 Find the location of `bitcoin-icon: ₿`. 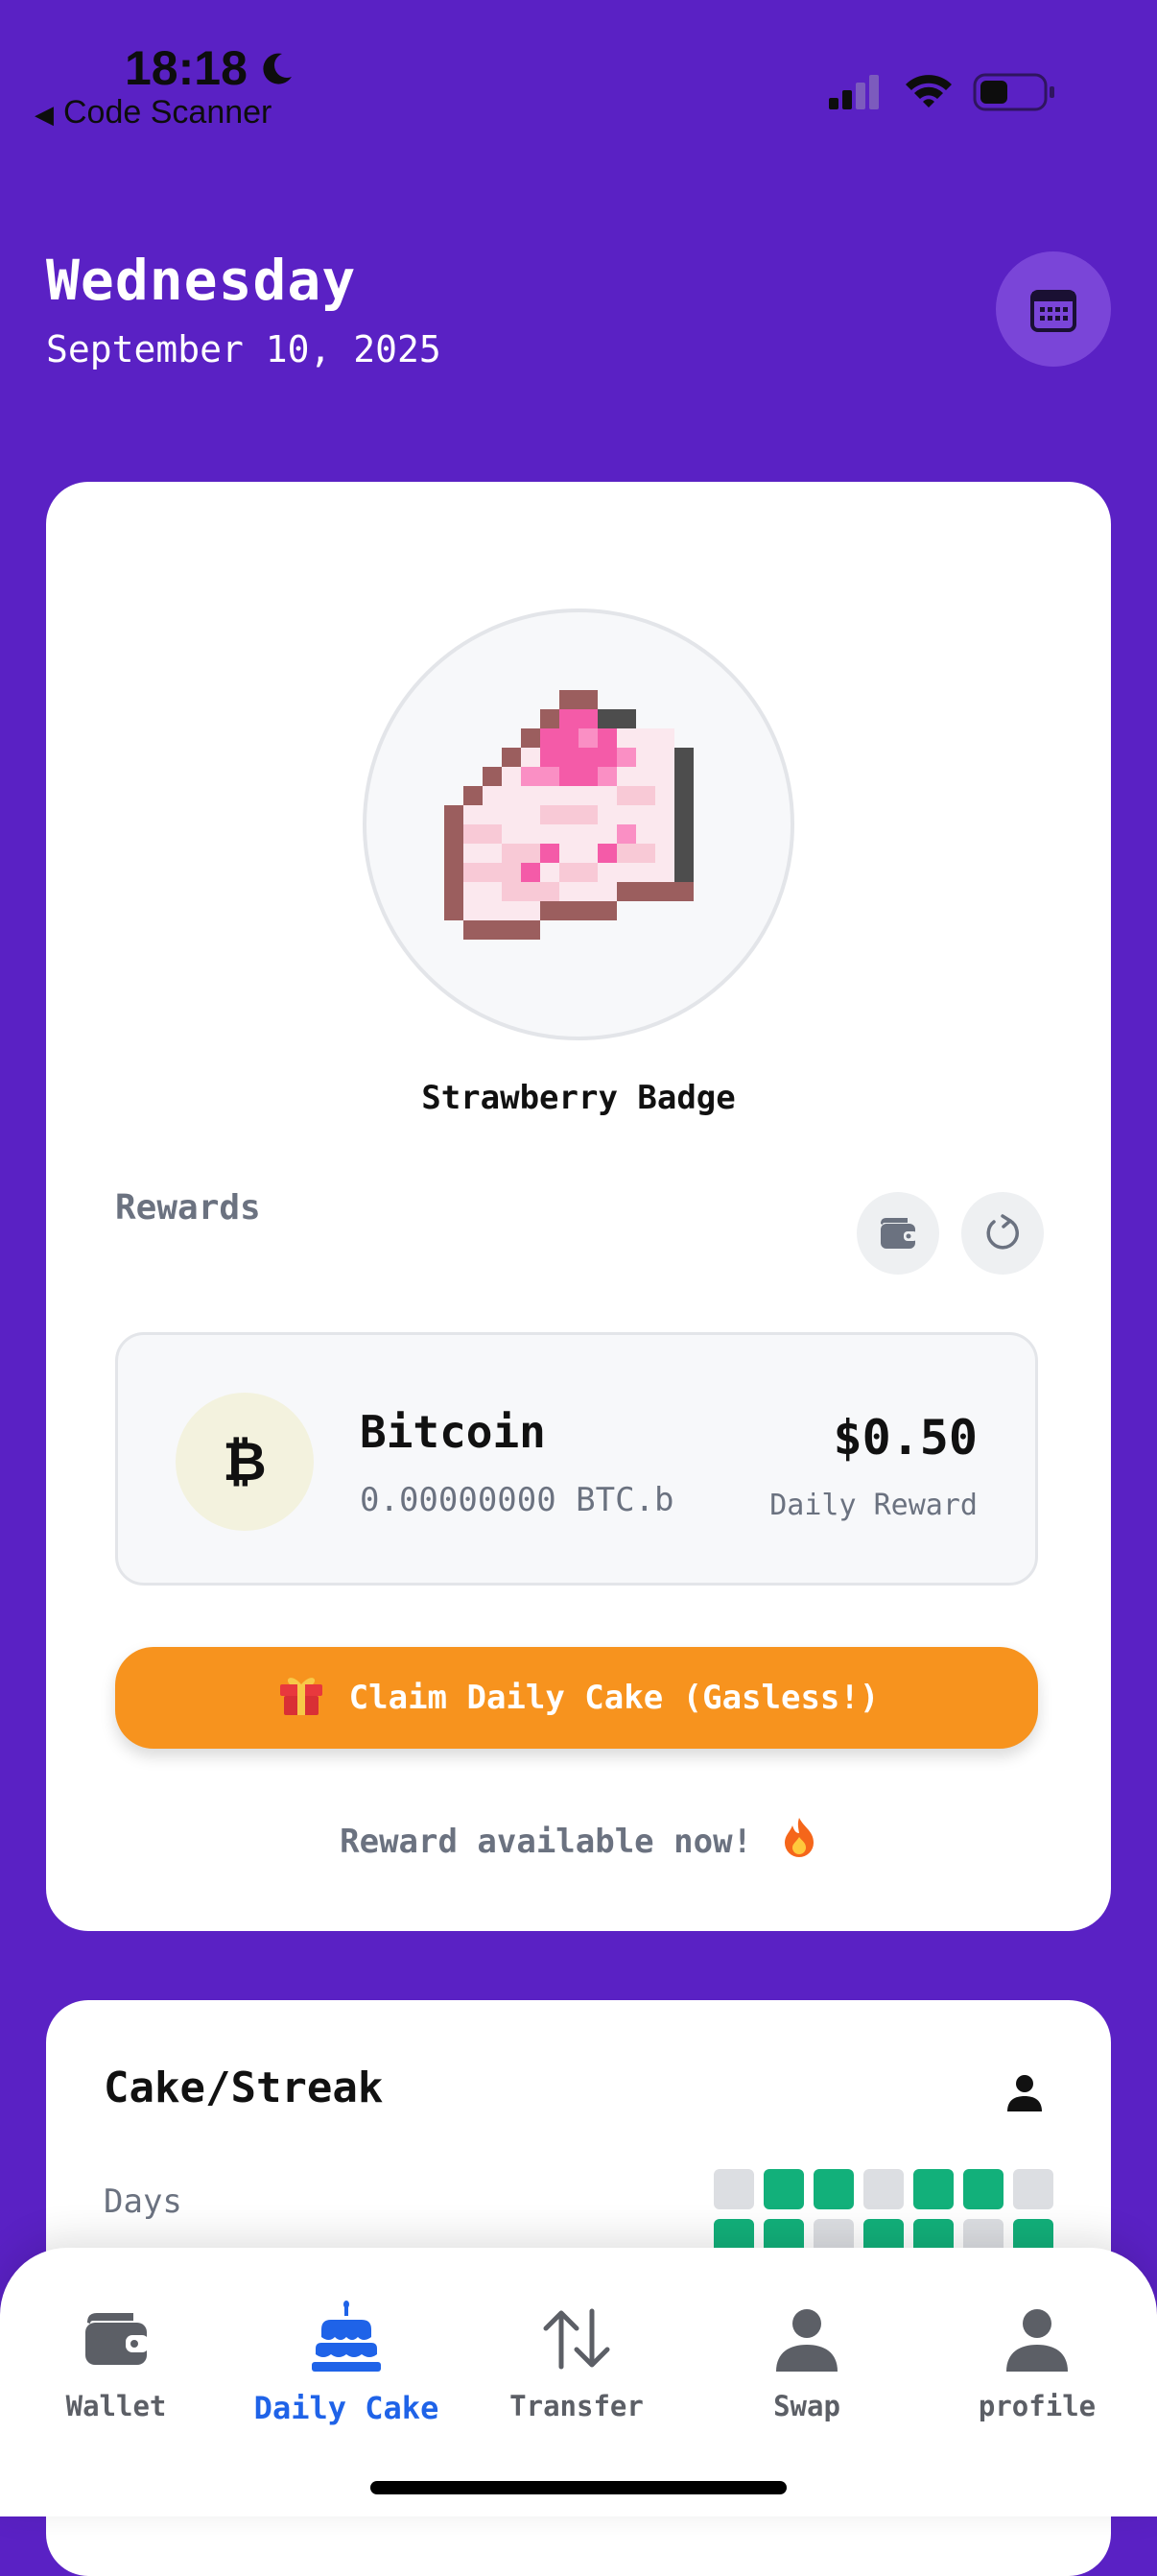

bitcoin-icon: ₿ is located at coordinates (245, 1462).